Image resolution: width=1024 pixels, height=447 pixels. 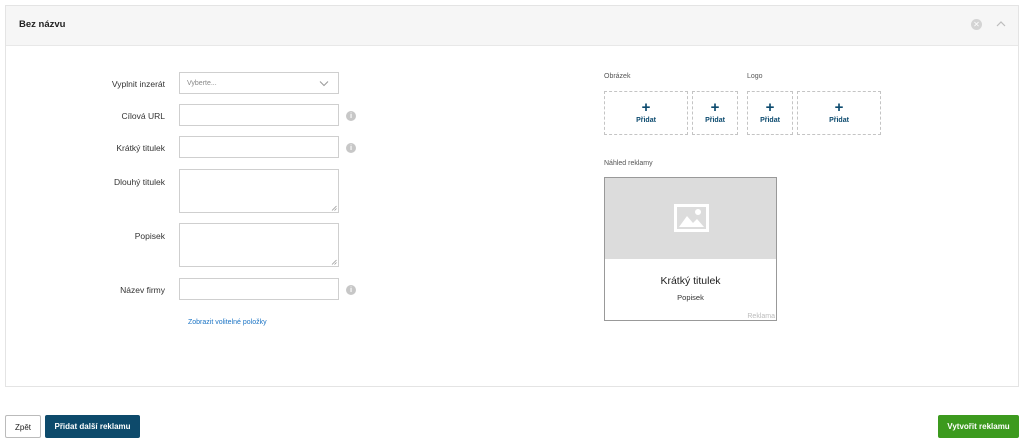 What do you see at coordinates (690, 281) in the screenshot?
I see `preview-title: Krátký titulek` at bounding box center [690, 281].